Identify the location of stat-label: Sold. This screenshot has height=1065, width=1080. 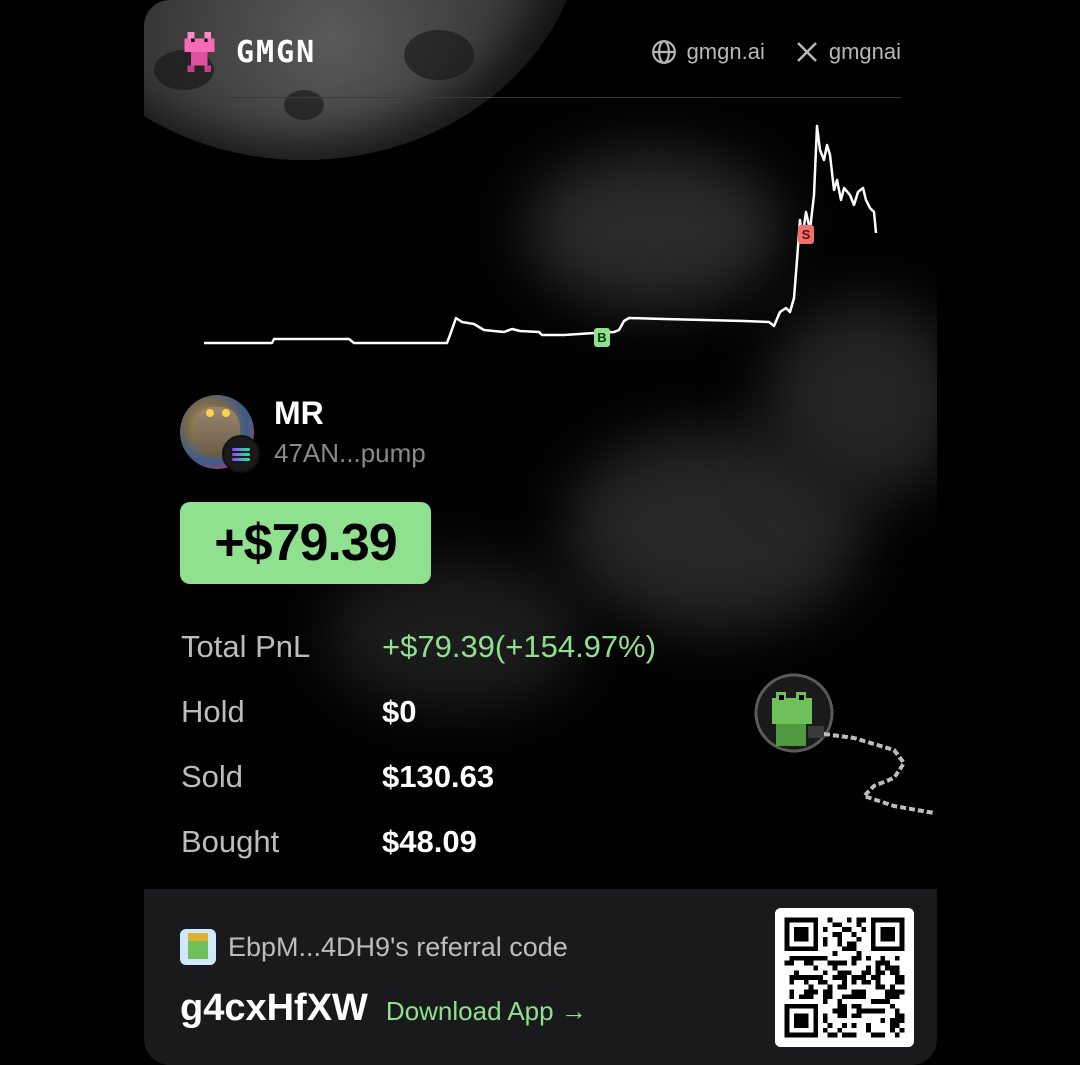
(212, 776).